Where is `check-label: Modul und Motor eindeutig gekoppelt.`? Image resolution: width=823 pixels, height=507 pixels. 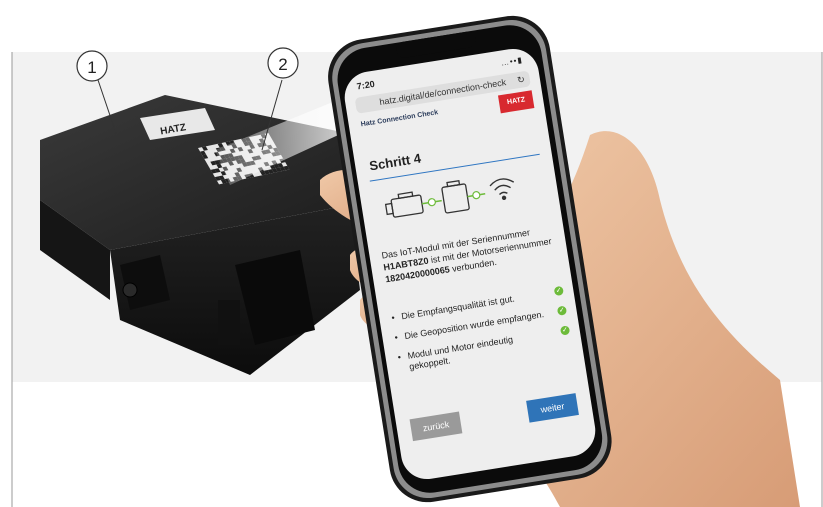 check-label: Modul und Motor eindeutig gekoppelt. is located at coordinates (460, 353).